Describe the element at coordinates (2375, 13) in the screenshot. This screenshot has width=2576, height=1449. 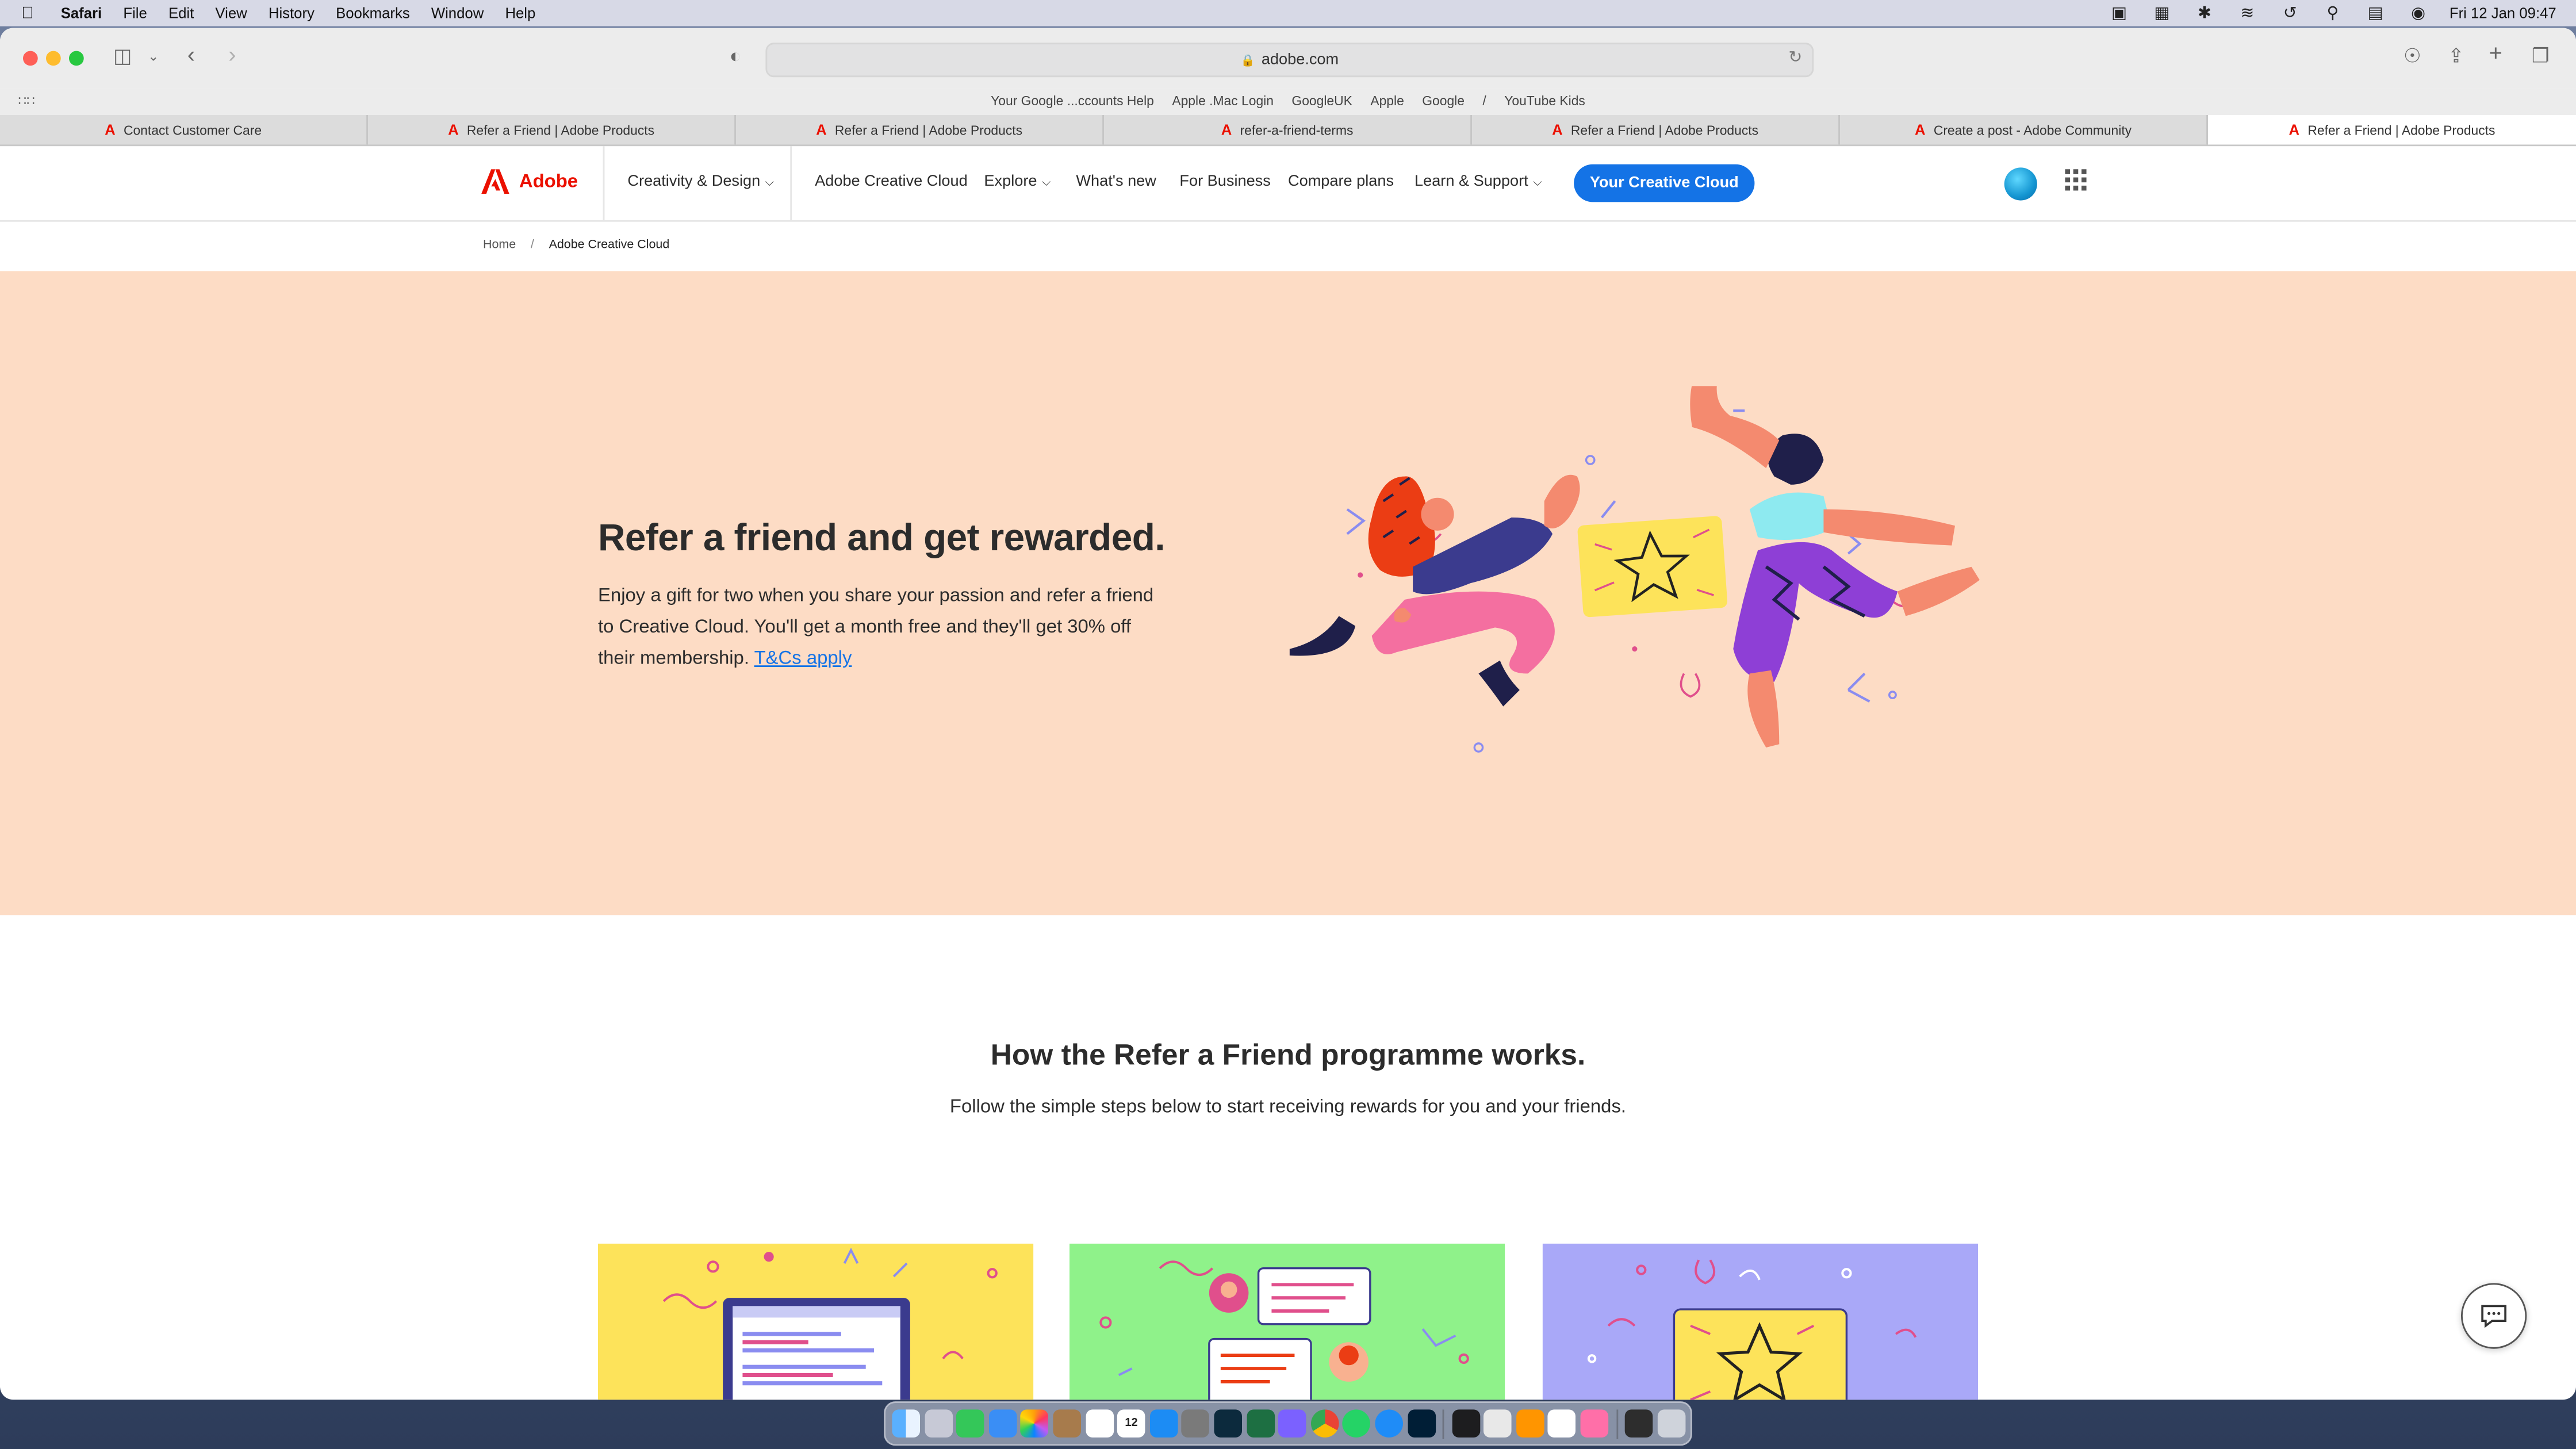
I see `control-switch-icon: ▤` at that location.